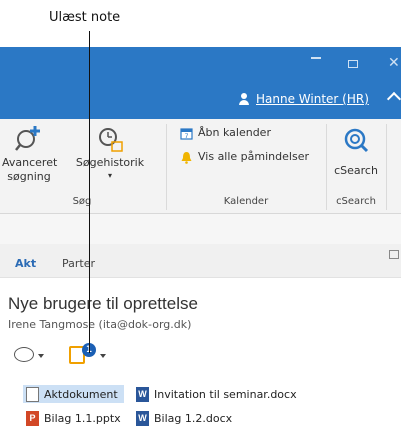 Image resolution: width=401 pixels, height=439 pixels. What do you see at coordinates (27, 138) in the screenshot?
I see `search-plus-icon` at bounding box center [27, 138].